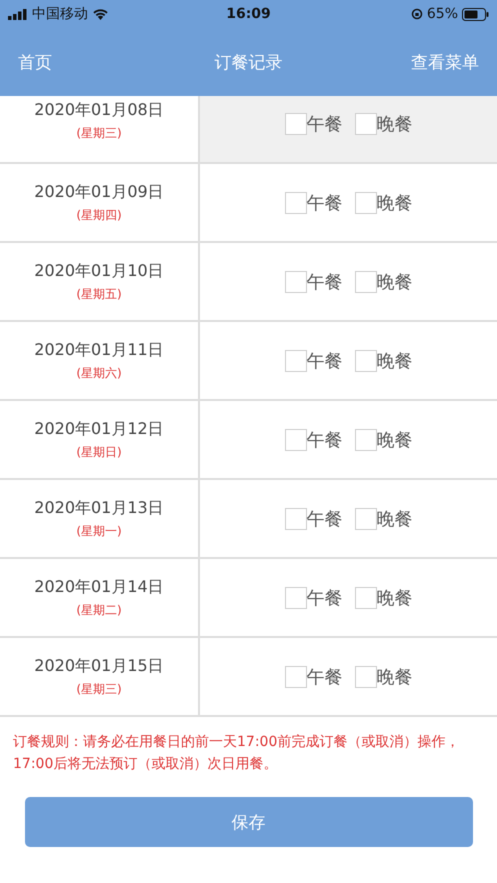 This screenshot has height=883, width=497. Describe the element at coordinates (236, 753) in the screenshot. I see `ordering-rule-text: 订餐规则：请务必在用餐日的前一天17:00前完成订餐（或取消）操作，17:00后将无法预订（或取消）次日用餐。` at that location.